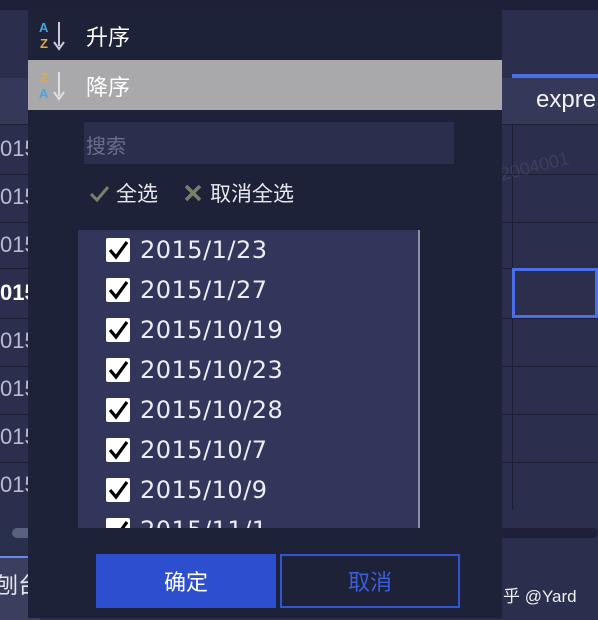  I want to click on list-item-label: 2015/1/23, so click(204, 250).